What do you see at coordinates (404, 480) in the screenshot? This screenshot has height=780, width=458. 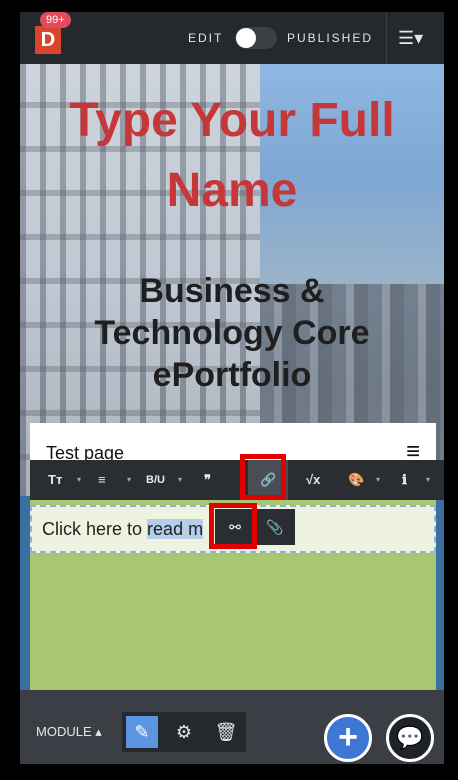 I see `info-icon: ℹ` at bounding box center [404, 480].